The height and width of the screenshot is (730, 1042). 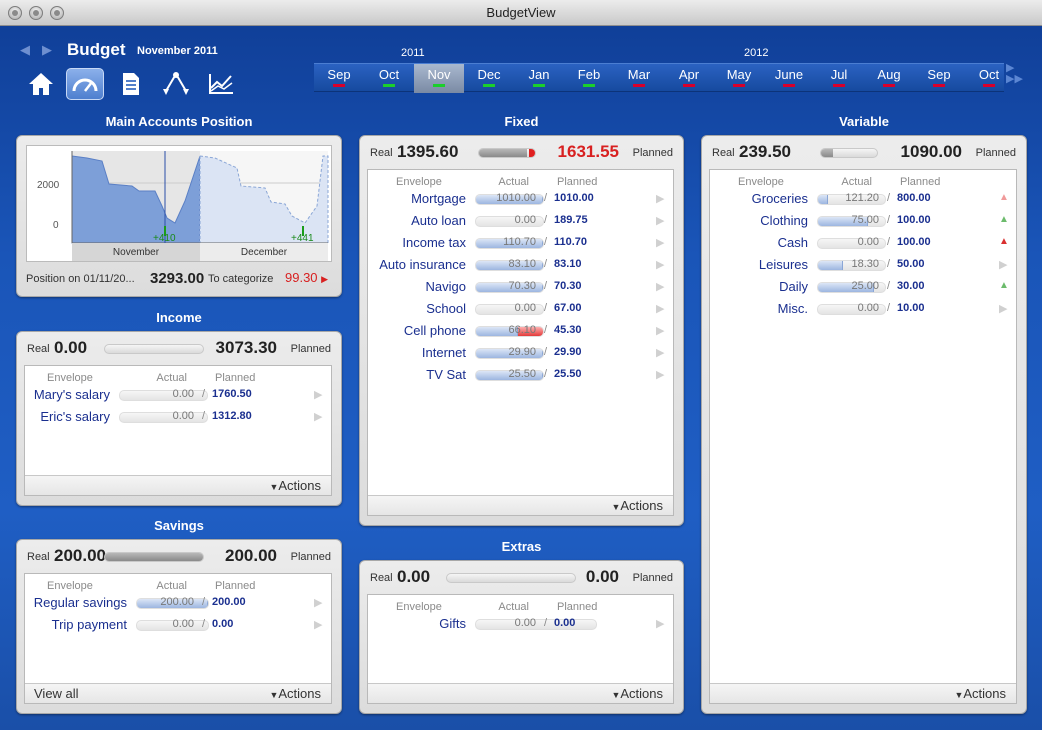 What do you see at coordinates (439, 78) in the screenshot?
I see `timeline-month-nov: Nov` at bounding box center [439, 78].